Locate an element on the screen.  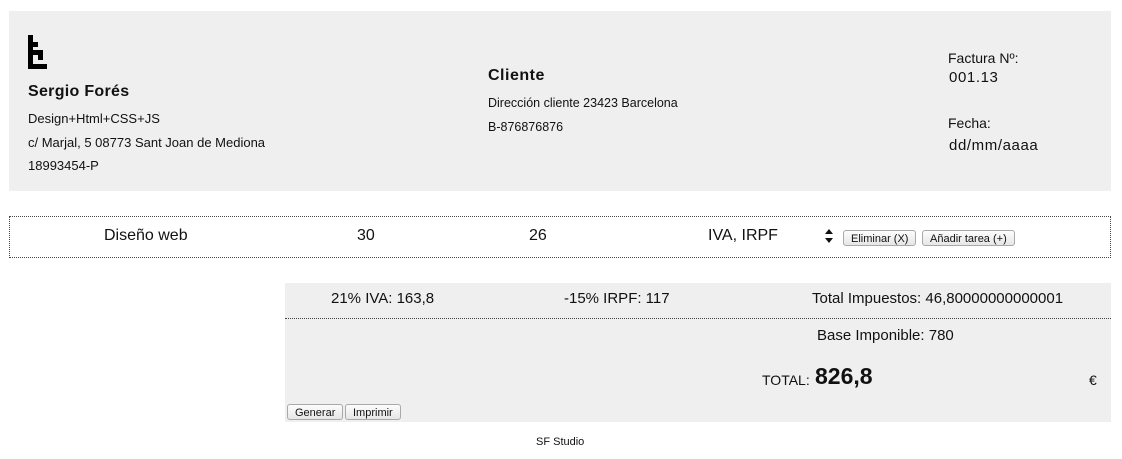
task-rate: 26 is located at coordinates (538, 236).